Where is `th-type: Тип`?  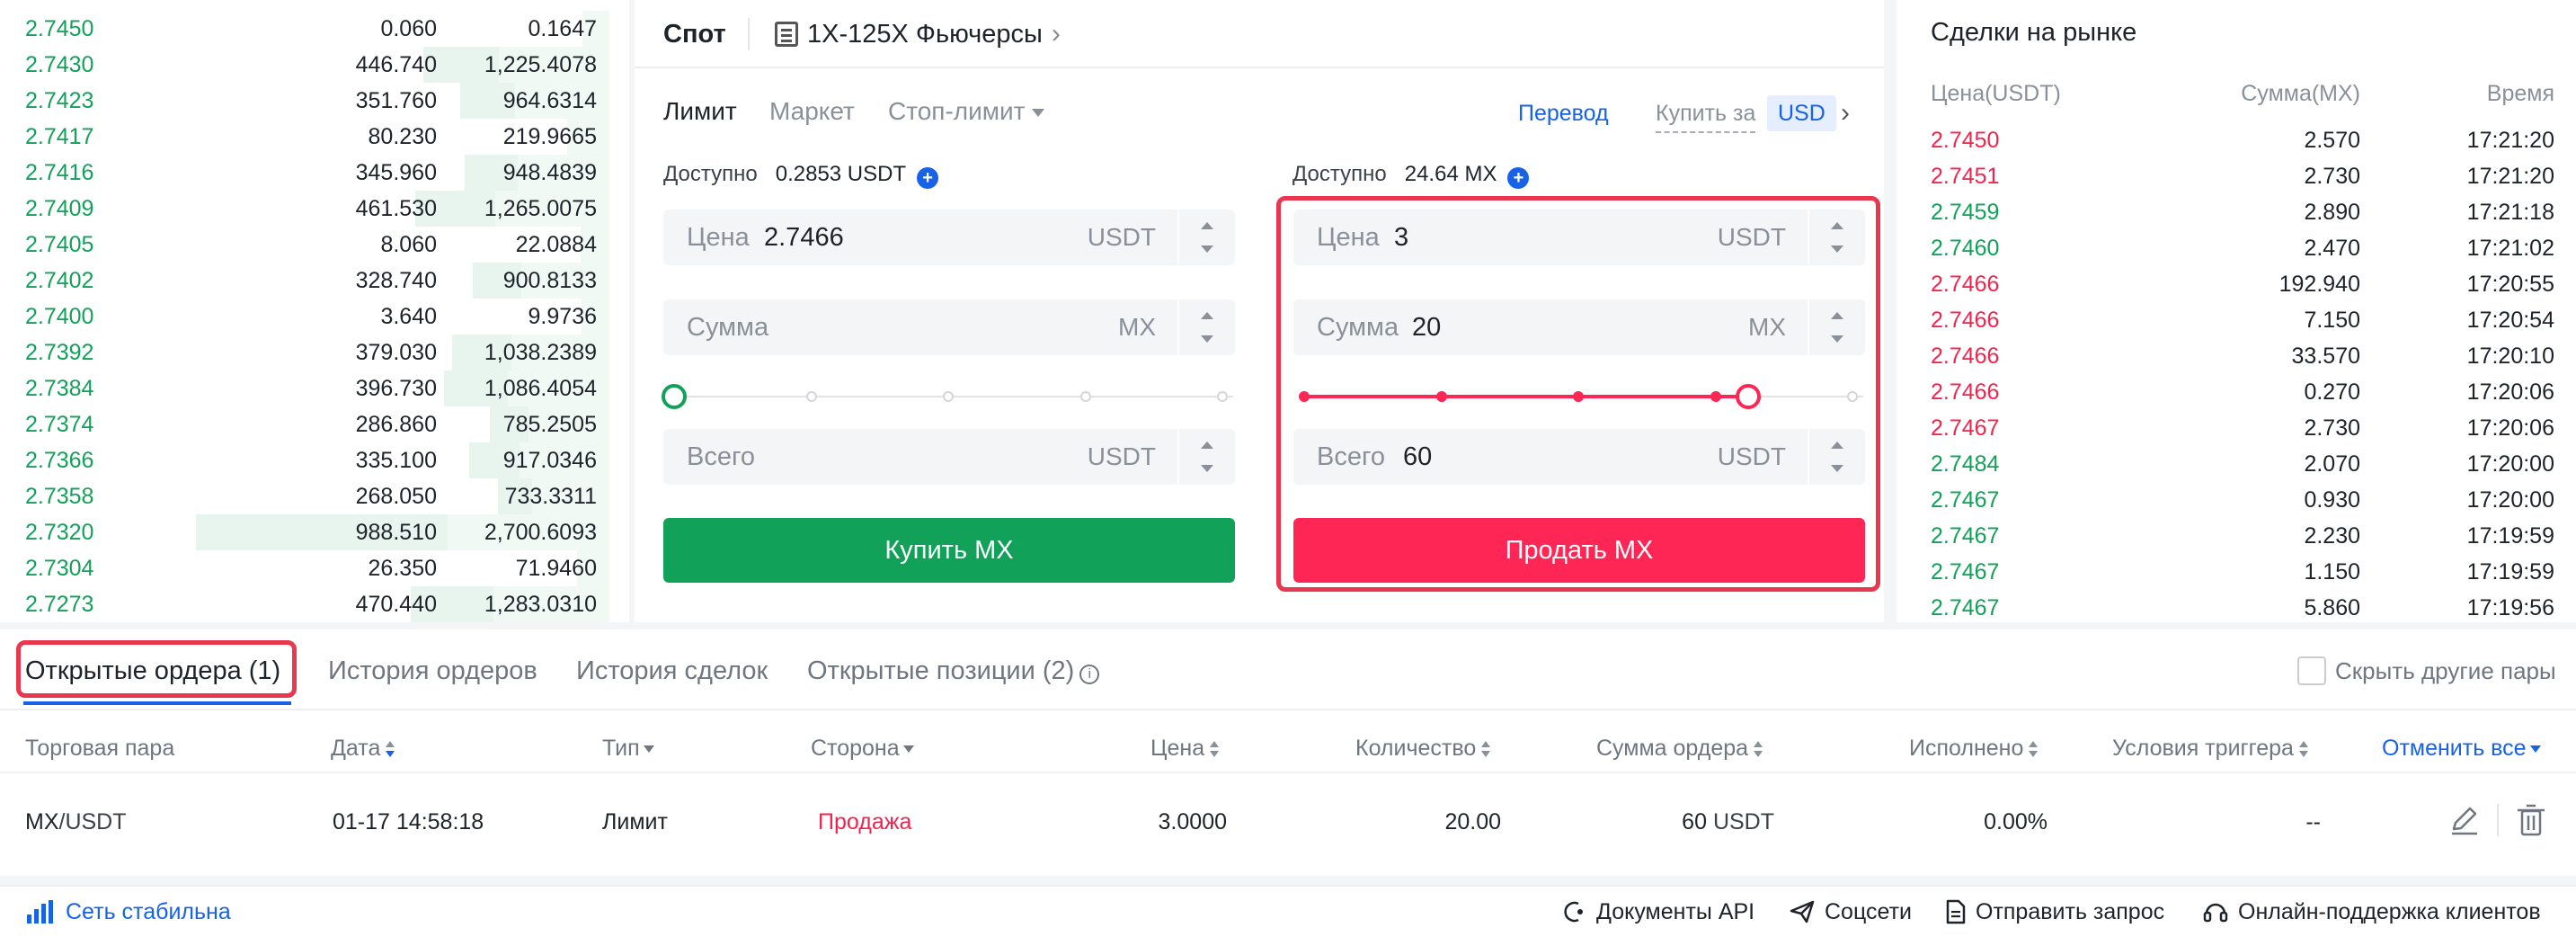 th-type: Тип is located at coordinates (628, 748).